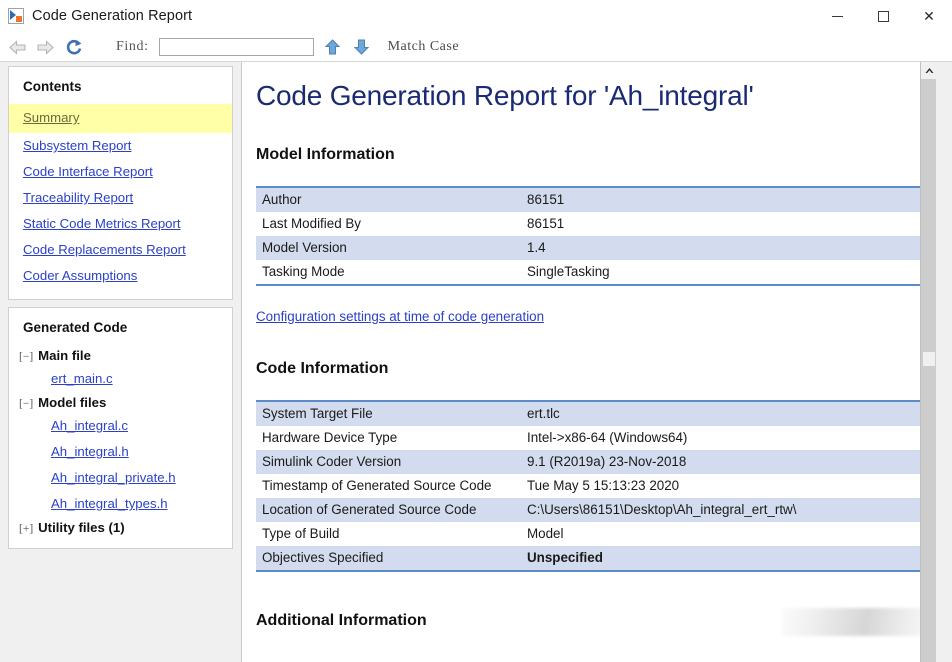 The height and width of the screenshot is (662, 952). I want to click on table-cell-key: System Target File, so click(388, 413).